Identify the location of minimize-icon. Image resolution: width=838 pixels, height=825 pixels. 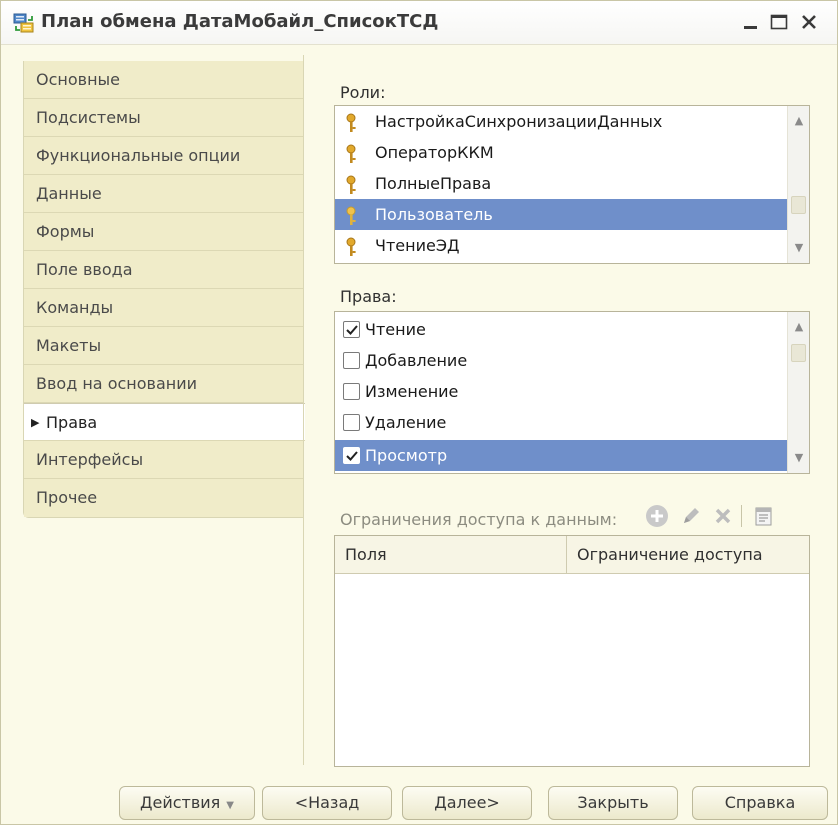
(751, 22).